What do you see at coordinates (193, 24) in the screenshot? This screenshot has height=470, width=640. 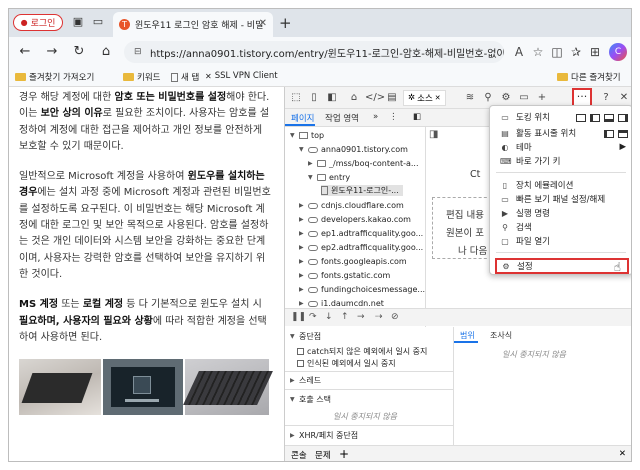 I see `active-tab: T 윈도우11 로그인 암호 해제 - 비밀 ✕` at bounding box center [193, 24].